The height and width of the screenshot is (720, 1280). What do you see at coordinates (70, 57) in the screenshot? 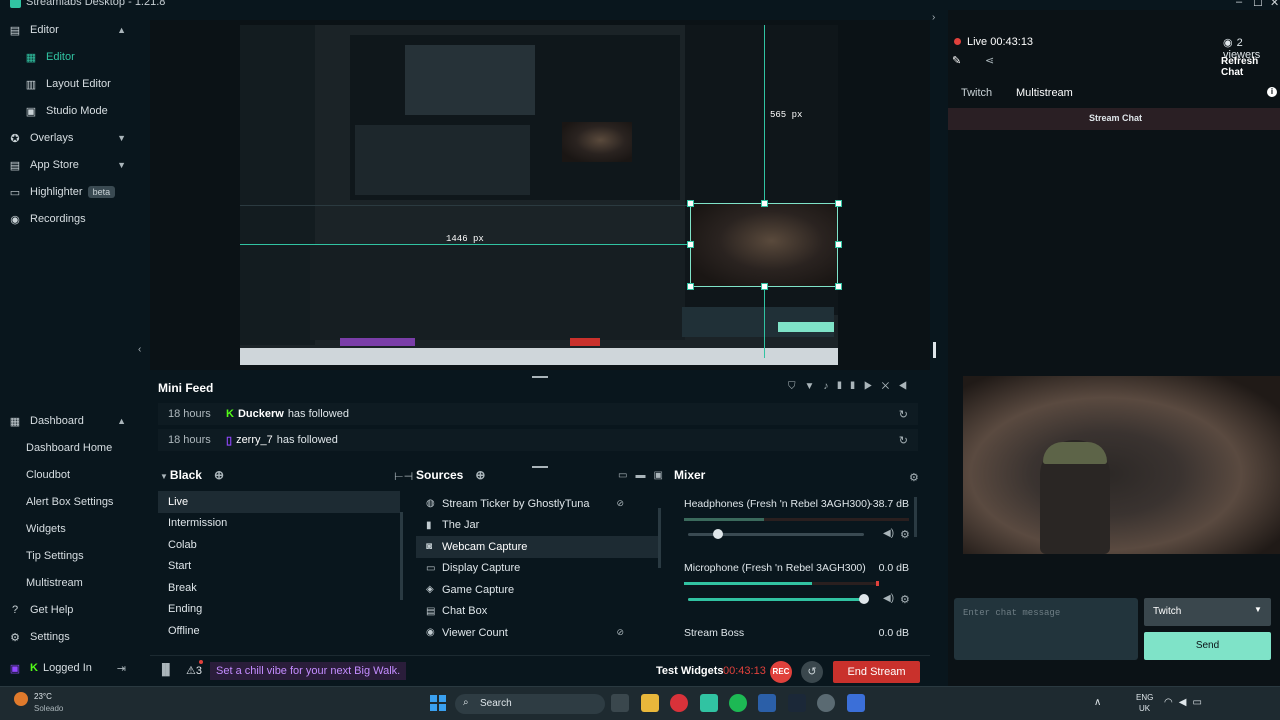
I see `sidebar-item-editor-sub: ▦ Editor` at bounding box center [70, 57].